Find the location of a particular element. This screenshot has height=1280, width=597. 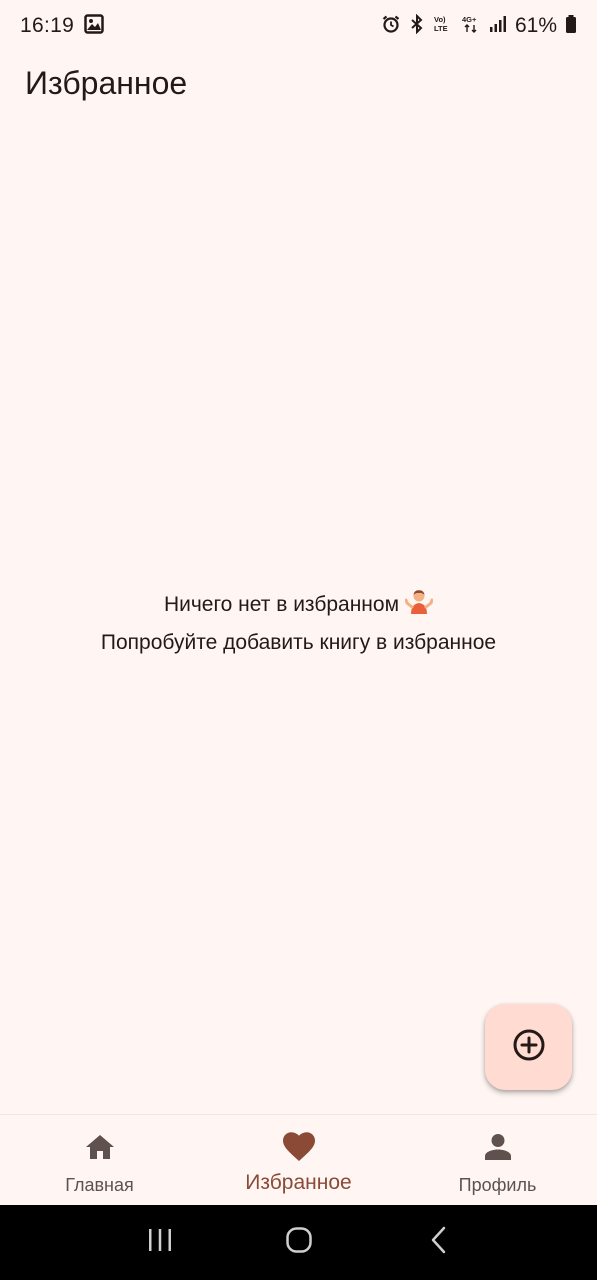

nav-item-favorites: Избранное is located at coordinates (298, 1160).